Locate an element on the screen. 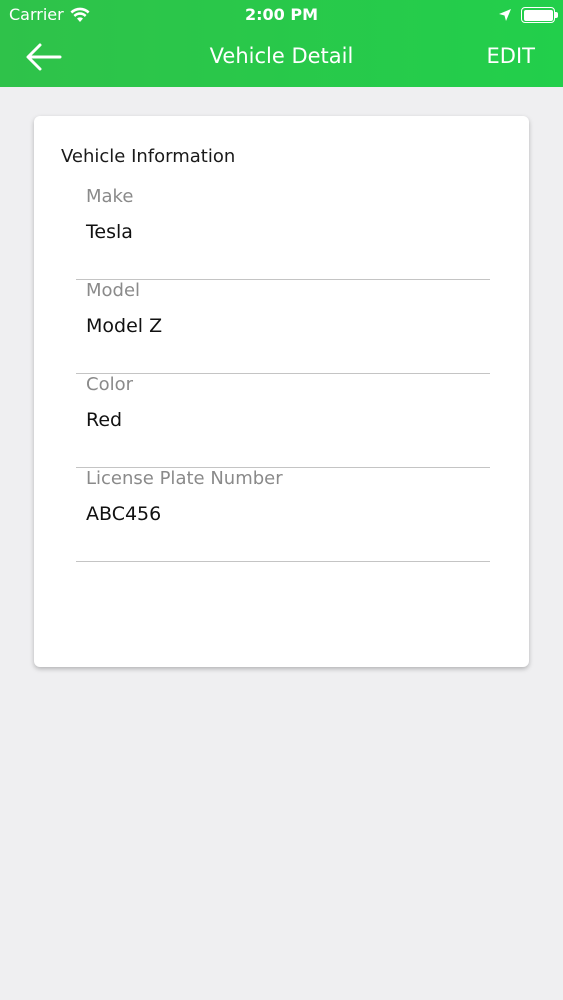 The width and height of the screenshot is (563, 1000). field-make: Make Tesla is located at coordinates (283, 233).